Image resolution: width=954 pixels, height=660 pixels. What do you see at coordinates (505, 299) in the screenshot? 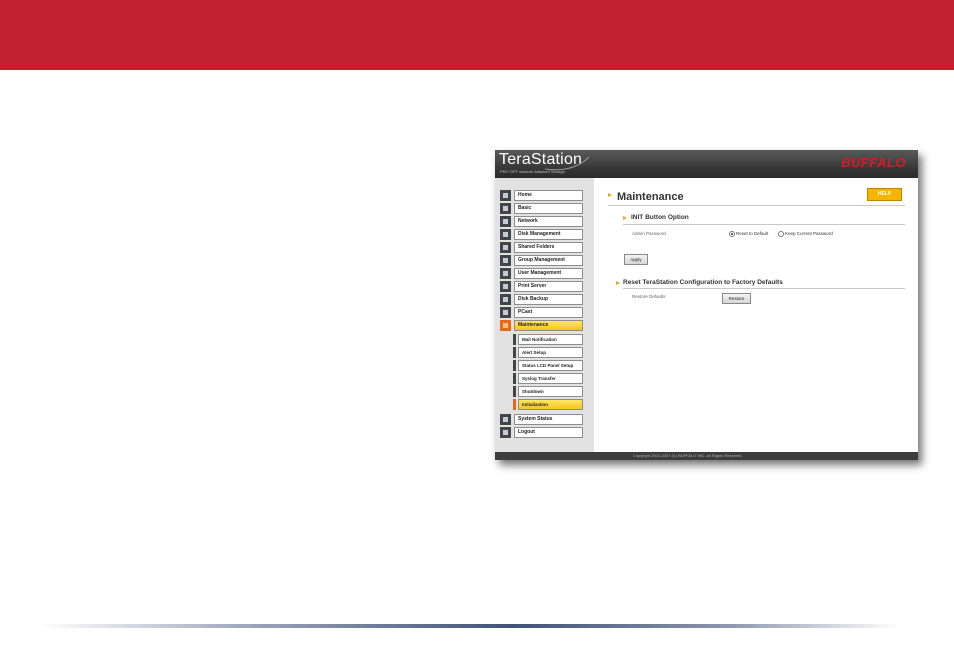
I see `backup-icon` at bounding box center [505, 299].